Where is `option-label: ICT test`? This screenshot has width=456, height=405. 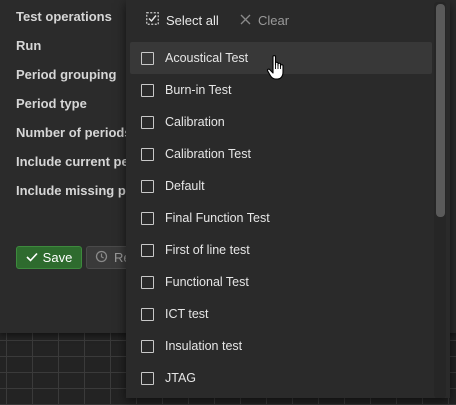 option-label: ICT test is located at coordinates (187, 314).